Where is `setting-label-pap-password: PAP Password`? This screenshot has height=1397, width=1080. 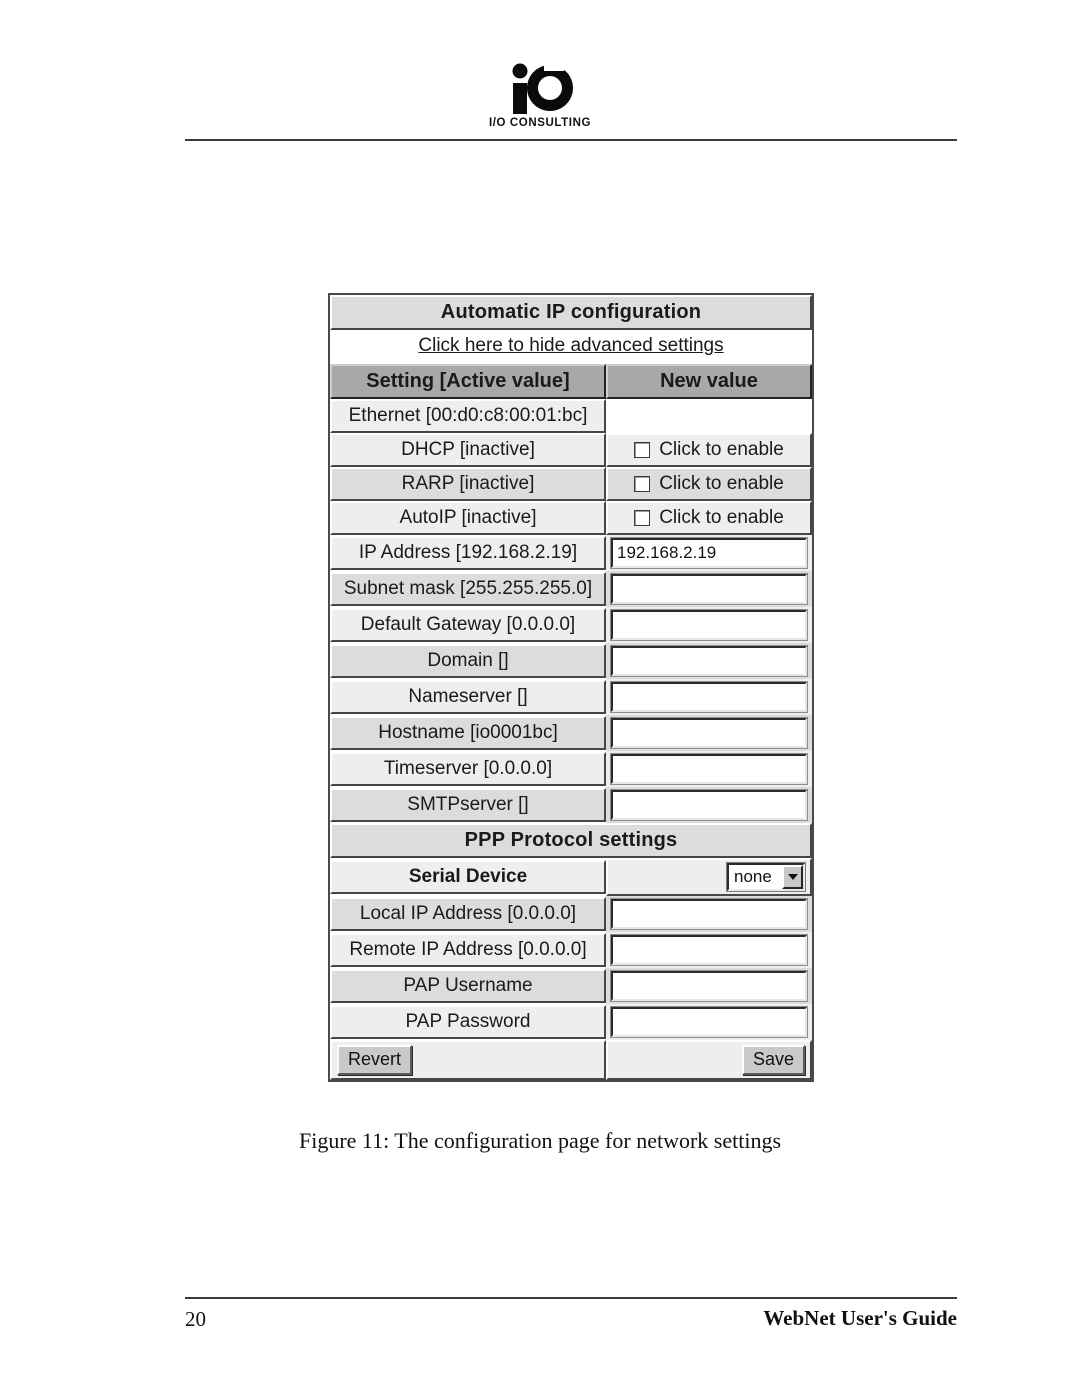
setting-label-pap-password: PAP Password is located at coordinates (468, 1022).